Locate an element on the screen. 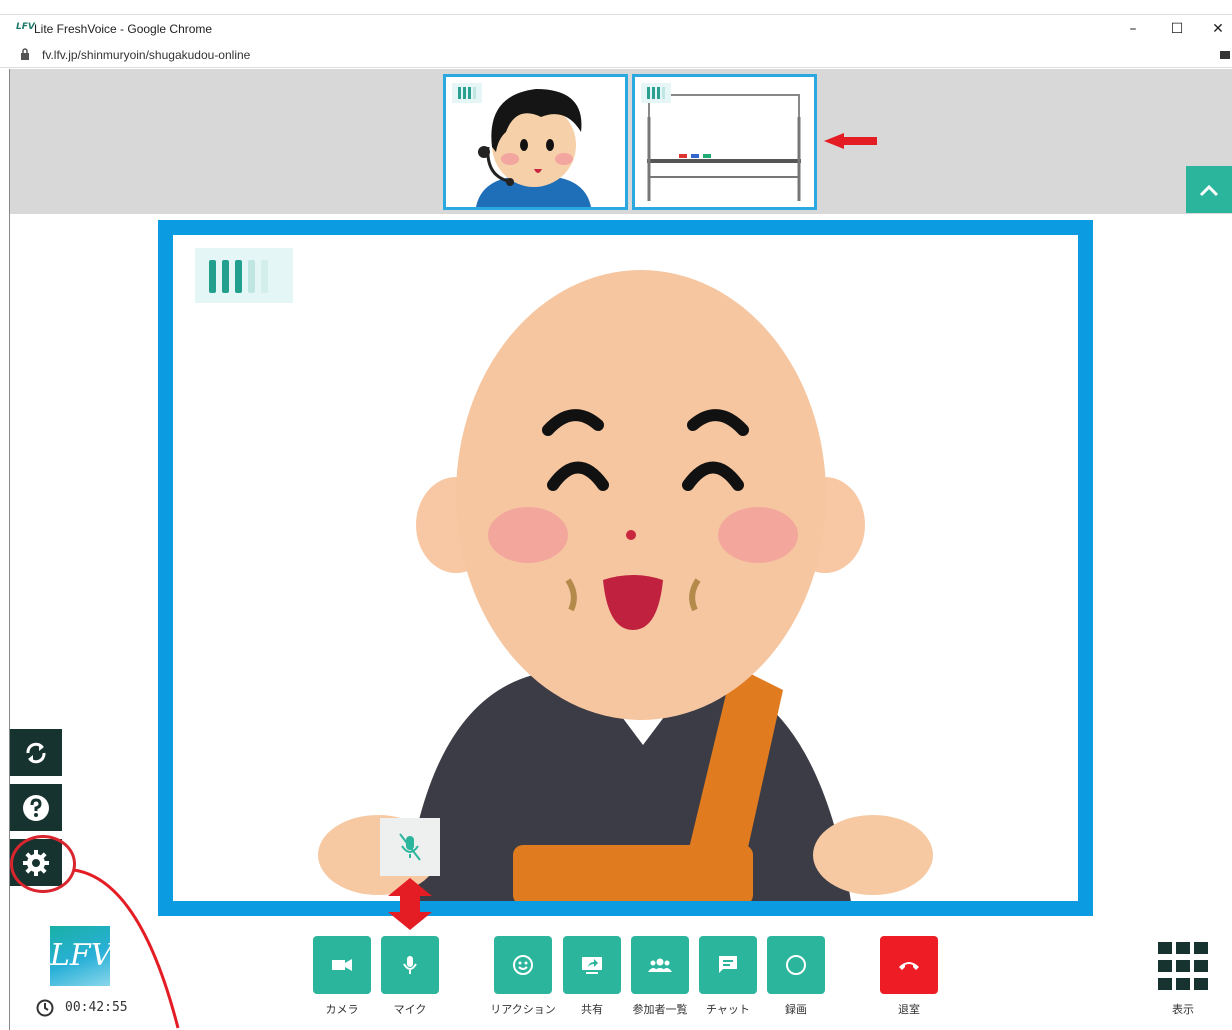 Image resolution: width=1232 pixels, height=1030 pixels. help-button is located at coordinates (36, 807).